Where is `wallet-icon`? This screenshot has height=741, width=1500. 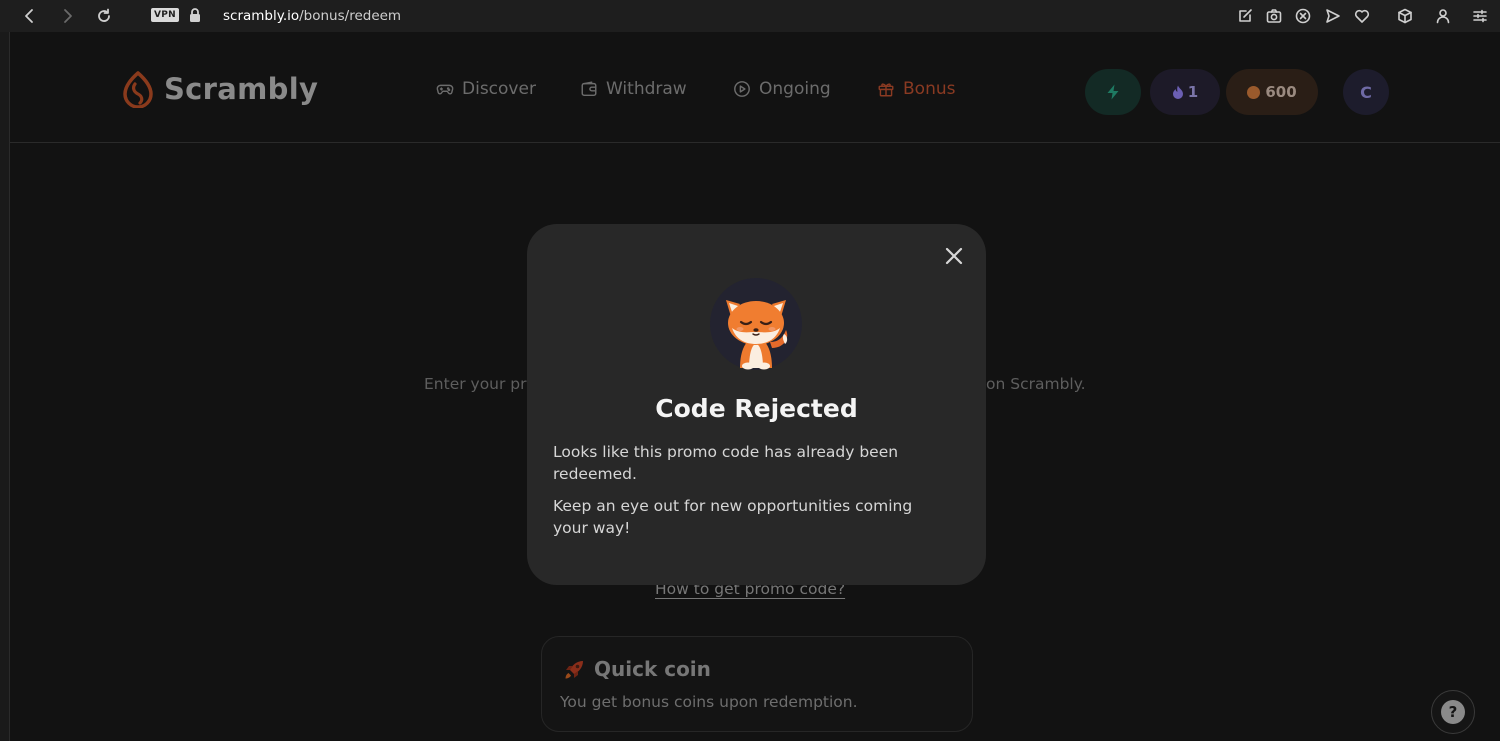 wallet-icon is located at coordinates (589, 89).